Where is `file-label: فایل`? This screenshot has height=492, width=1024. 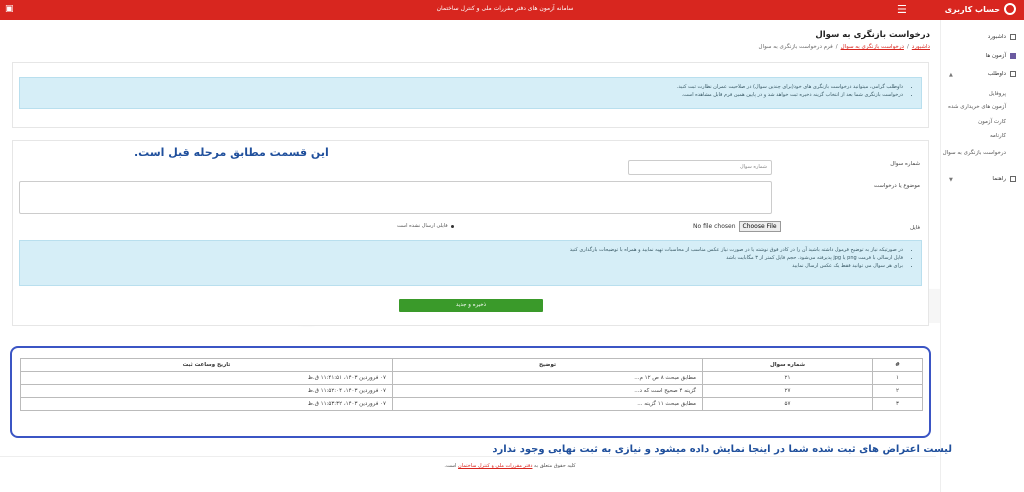 file-label: فایل is located at coordinates (914, 228).